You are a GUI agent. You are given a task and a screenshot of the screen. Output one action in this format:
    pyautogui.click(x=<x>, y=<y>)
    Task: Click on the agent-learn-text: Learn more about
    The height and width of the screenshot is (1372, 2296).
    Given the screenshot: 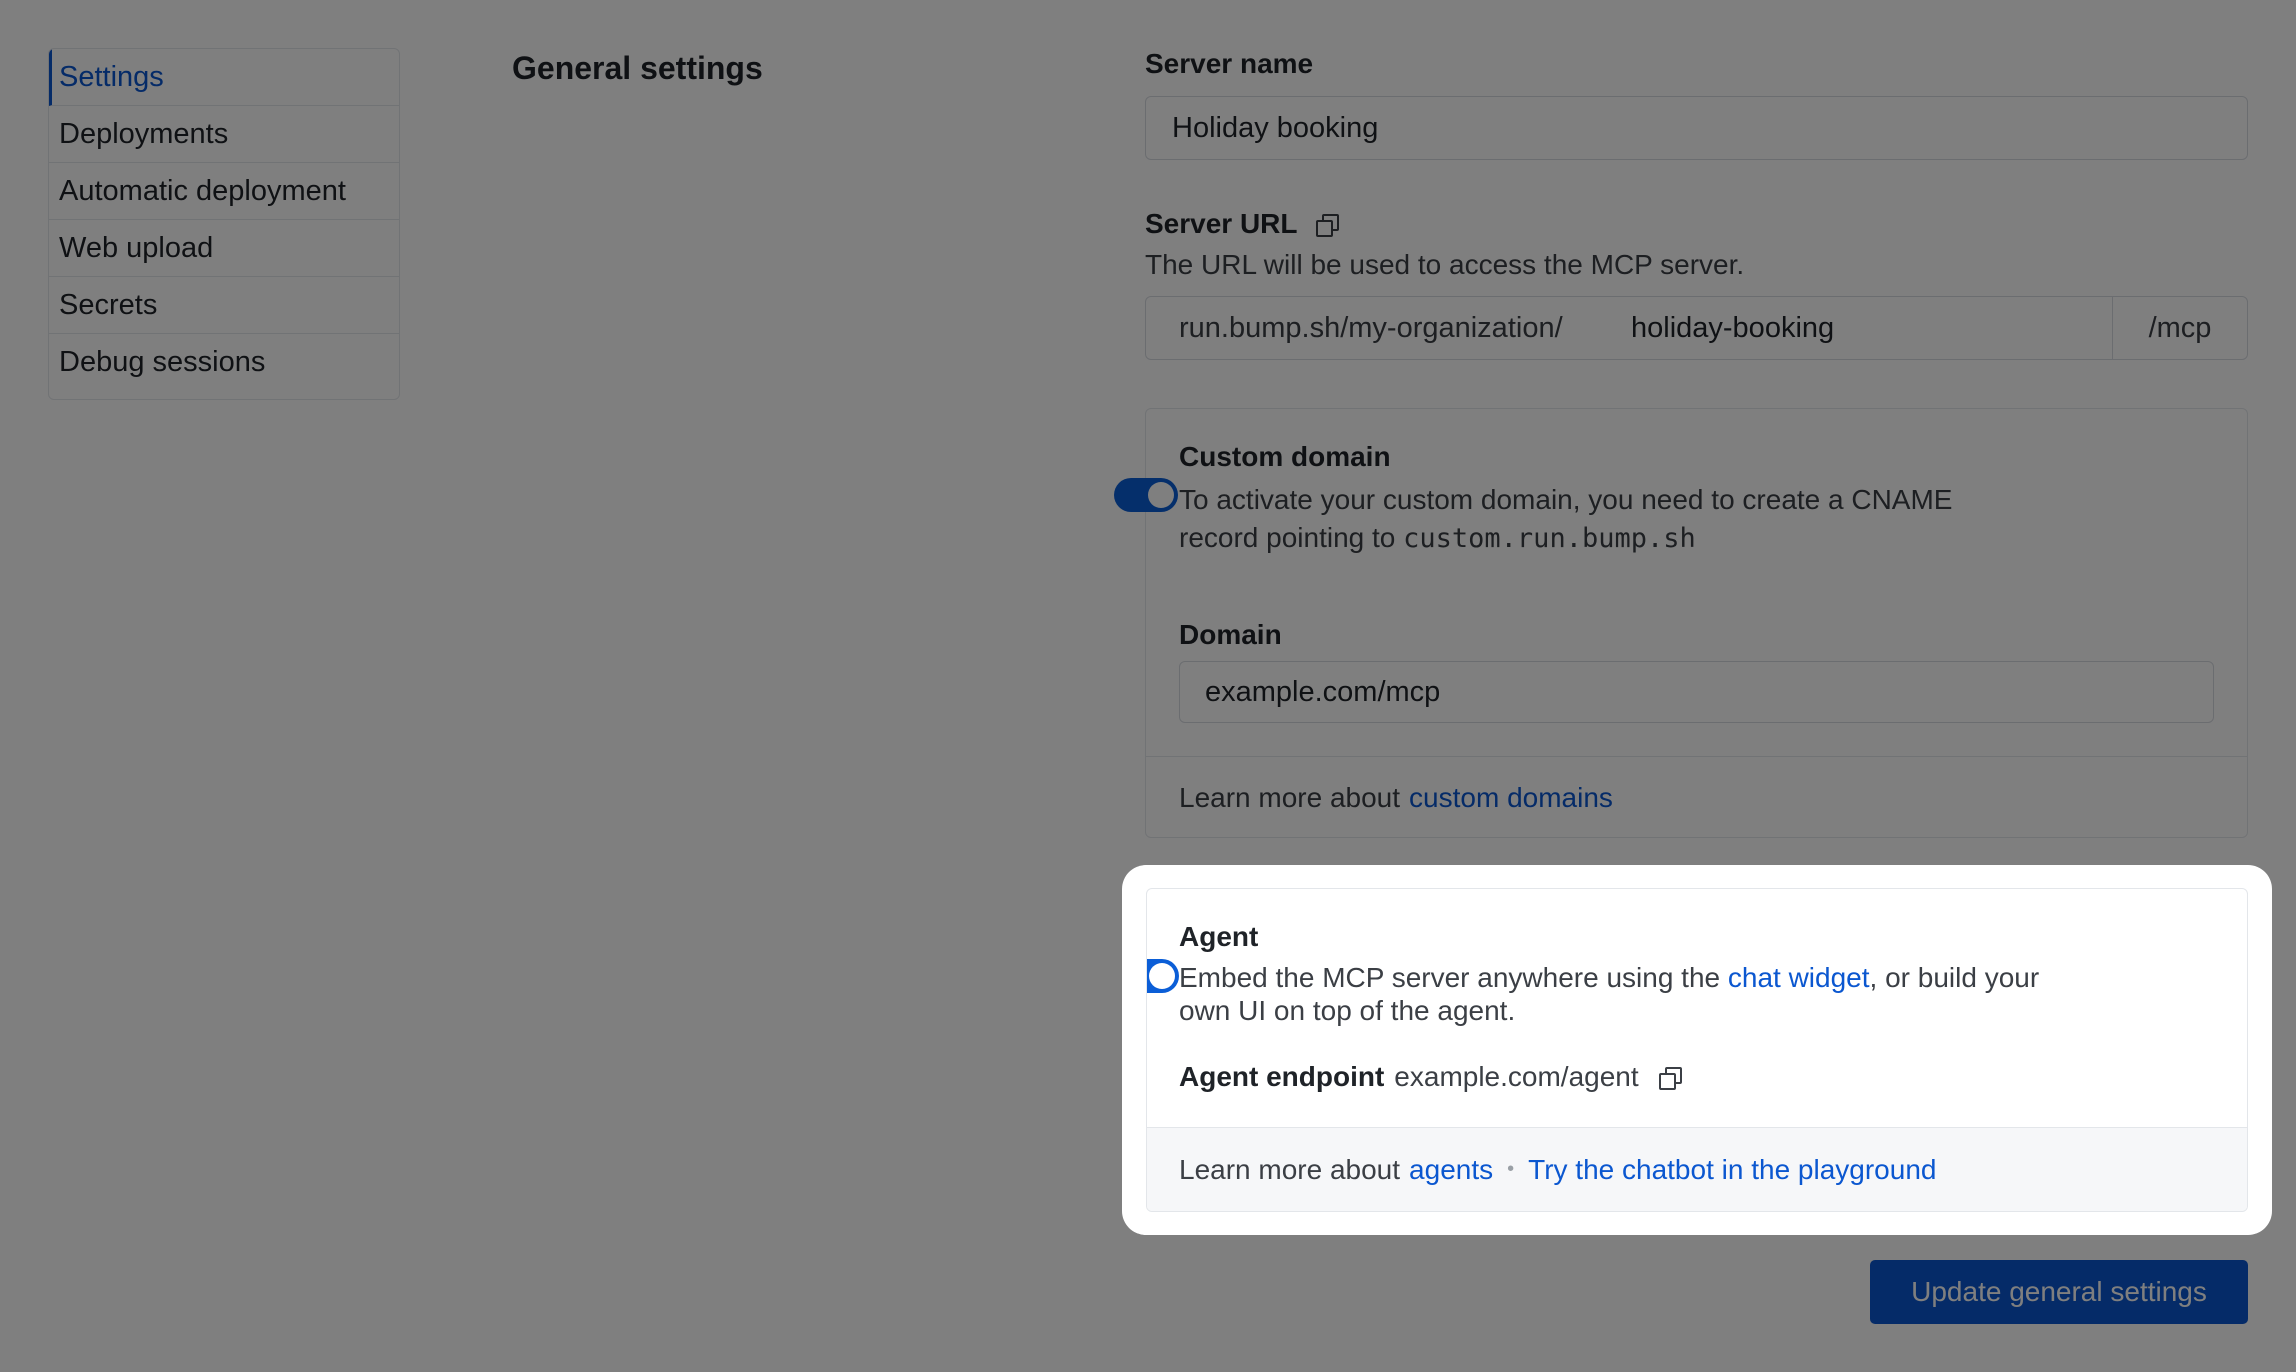 What is the action you would take?
    pyautogui.click(x=1290, y=1169)
    